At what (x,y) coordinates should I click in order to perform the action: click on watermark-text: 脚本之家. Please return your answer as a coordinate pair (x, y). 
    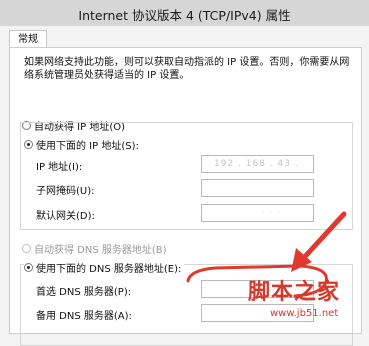
    Looking at the image, I should click on (294, 292).